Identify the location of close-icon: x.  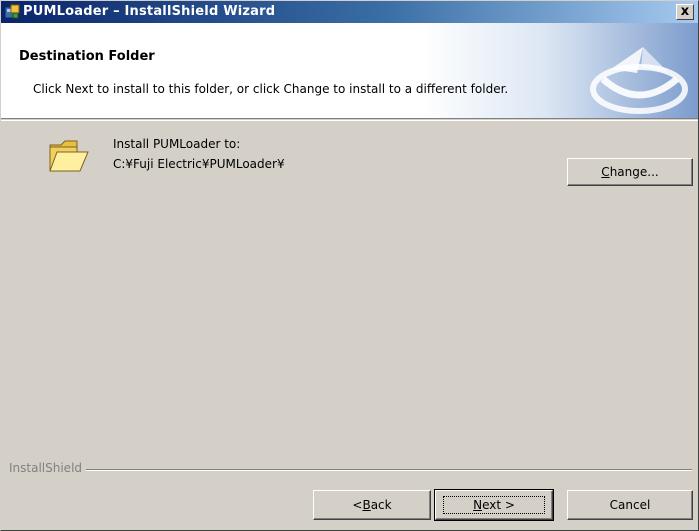
(685, 11).